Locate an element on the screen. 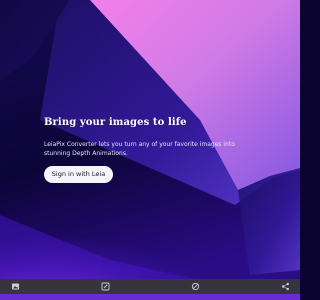 This screenshot has height=300, width=320. gallery-icon is located at coordinates (15, 286).